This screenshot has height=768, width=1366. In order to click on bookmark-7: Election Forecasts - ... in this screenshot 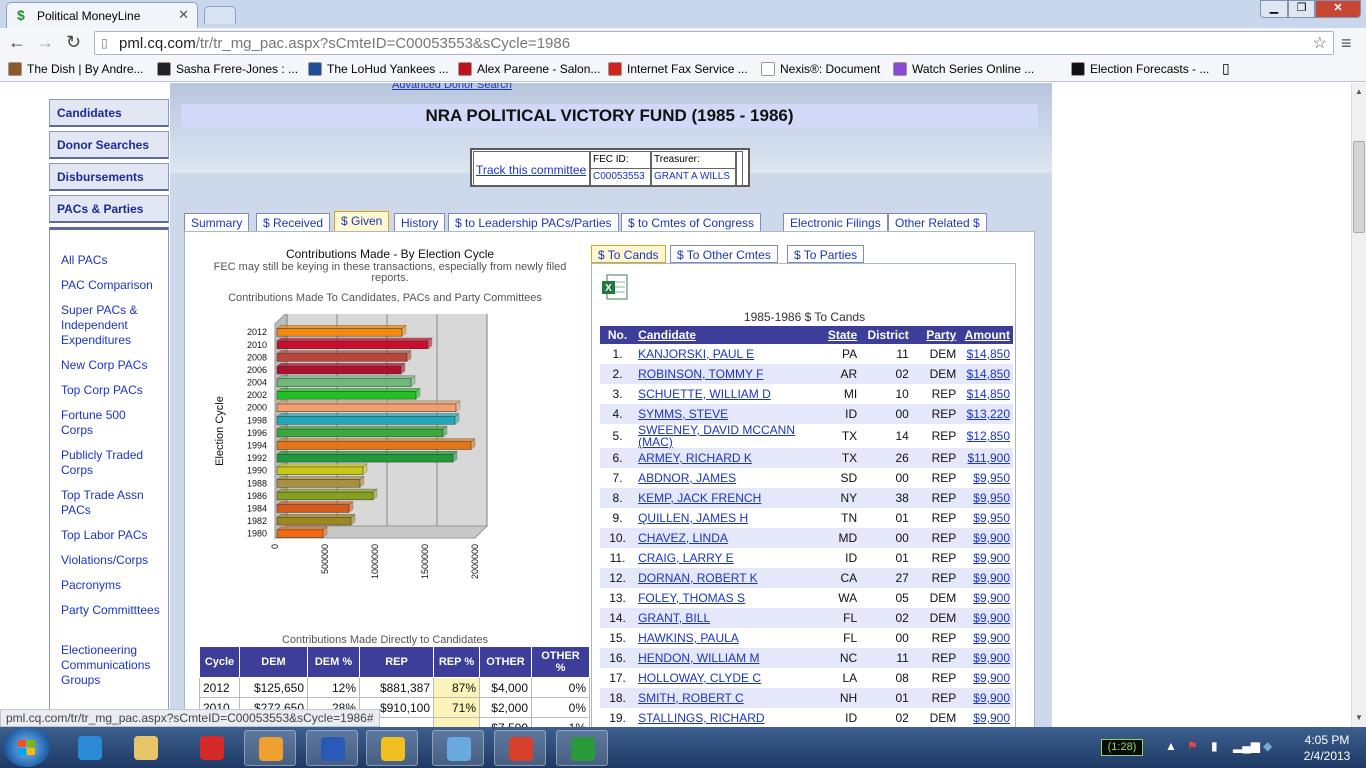, I will do `click(1140, 69)`.